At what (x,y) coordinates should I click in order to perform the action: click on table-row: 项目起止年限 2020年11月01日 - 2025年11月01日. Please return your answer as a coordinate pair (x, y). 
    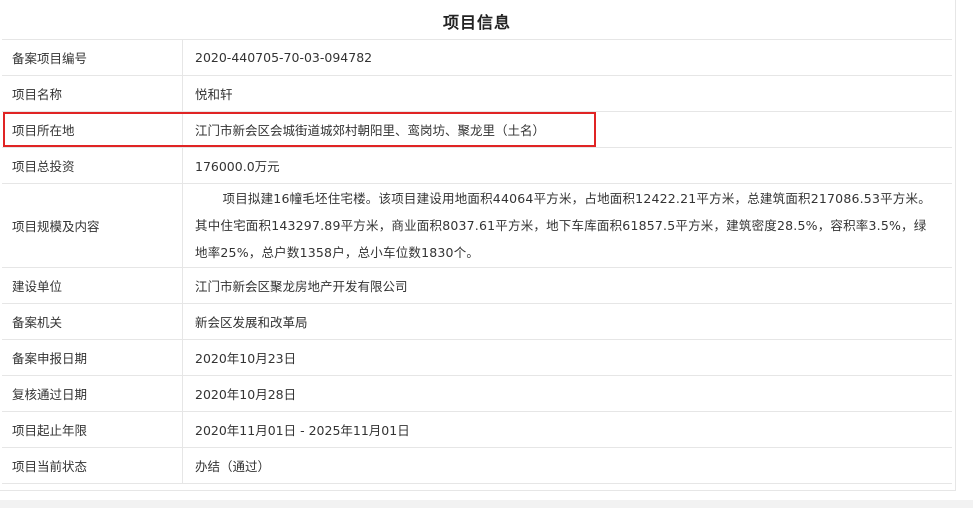
    Looking at the image, I should click on (477, 429).